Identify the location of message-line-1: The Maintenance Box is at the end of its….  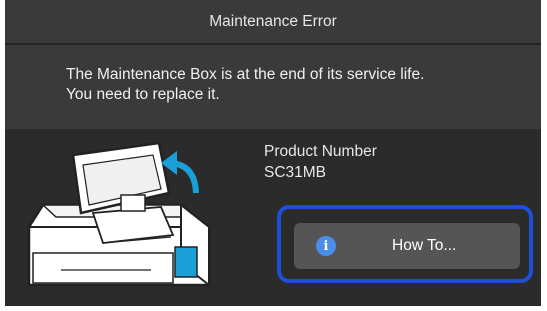
(245, 74).